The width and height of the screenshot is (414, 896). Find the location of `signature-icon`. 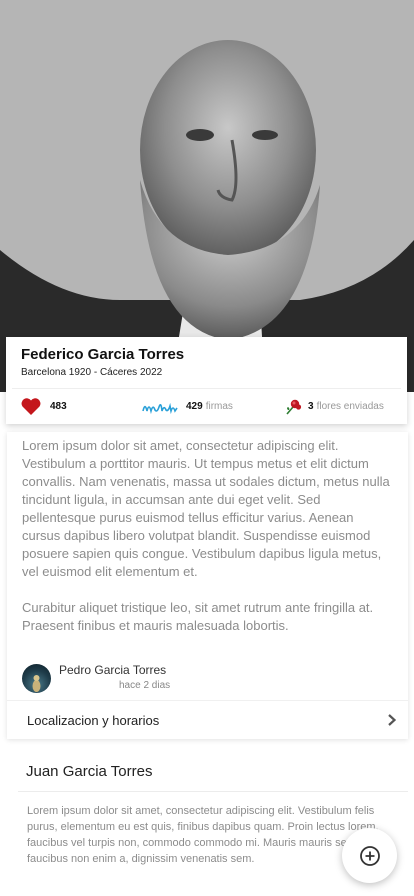

signature-icon is located at coordinates (160, 408).